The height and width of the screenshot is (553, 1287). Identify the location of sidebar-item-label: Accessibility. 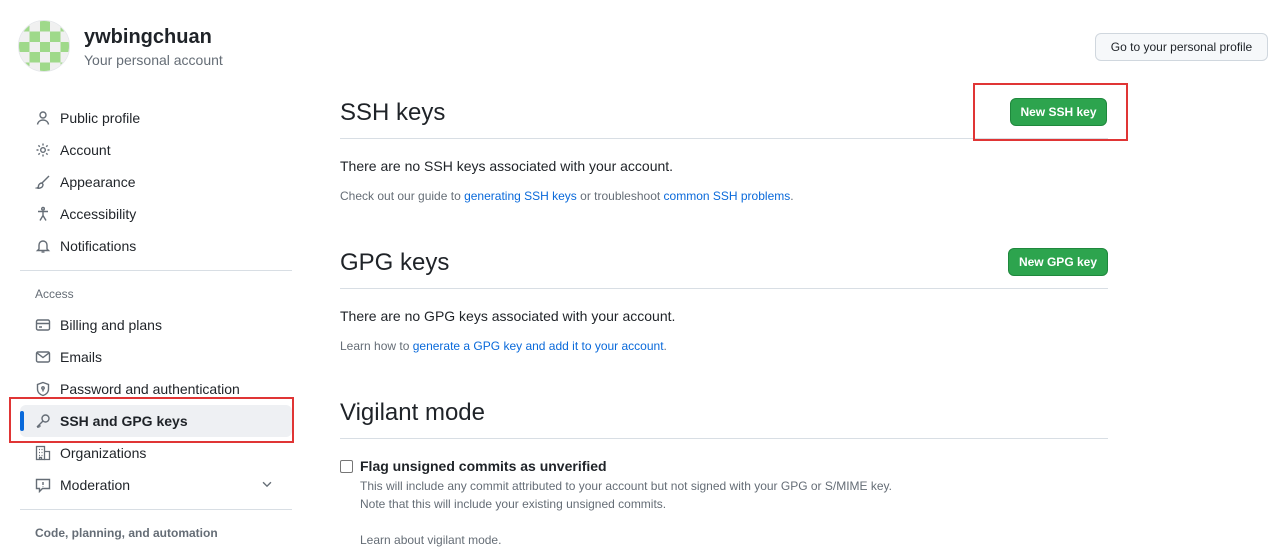
(98, 214).